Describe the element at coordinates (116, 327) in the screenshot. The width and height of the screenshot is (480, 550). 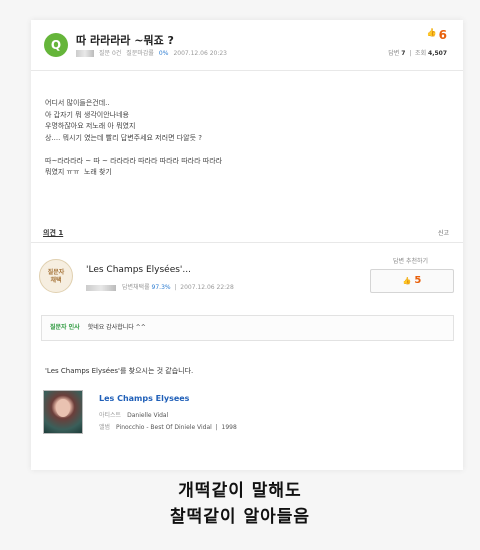
I see `thanks-text: 핫네요 감사합니다 ^^` at that location.